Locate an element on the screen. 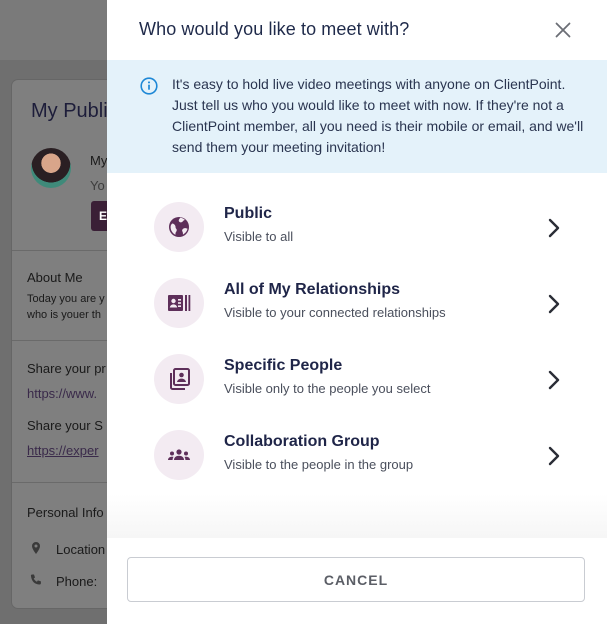 The height and width of the screenshot is (624, 607). option-title: Specific People is located at coordinates (283, 365).